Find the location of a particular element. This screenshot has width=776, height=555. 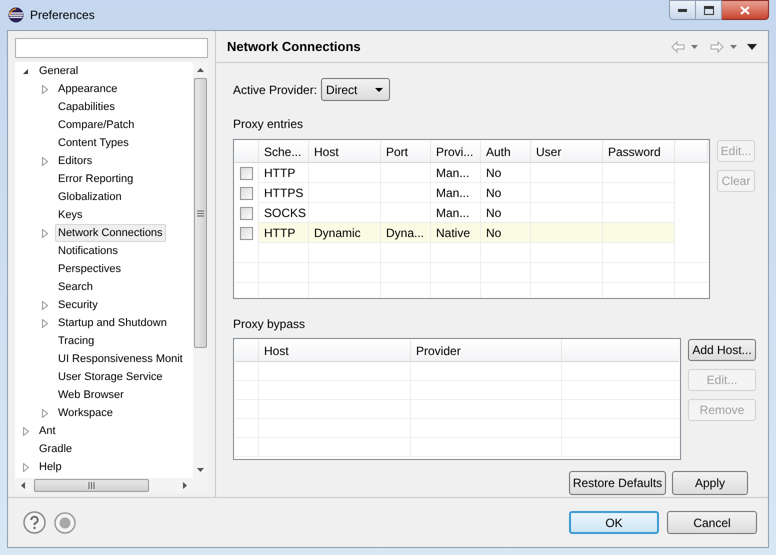

close-icon is located at coordinates (745, 10).